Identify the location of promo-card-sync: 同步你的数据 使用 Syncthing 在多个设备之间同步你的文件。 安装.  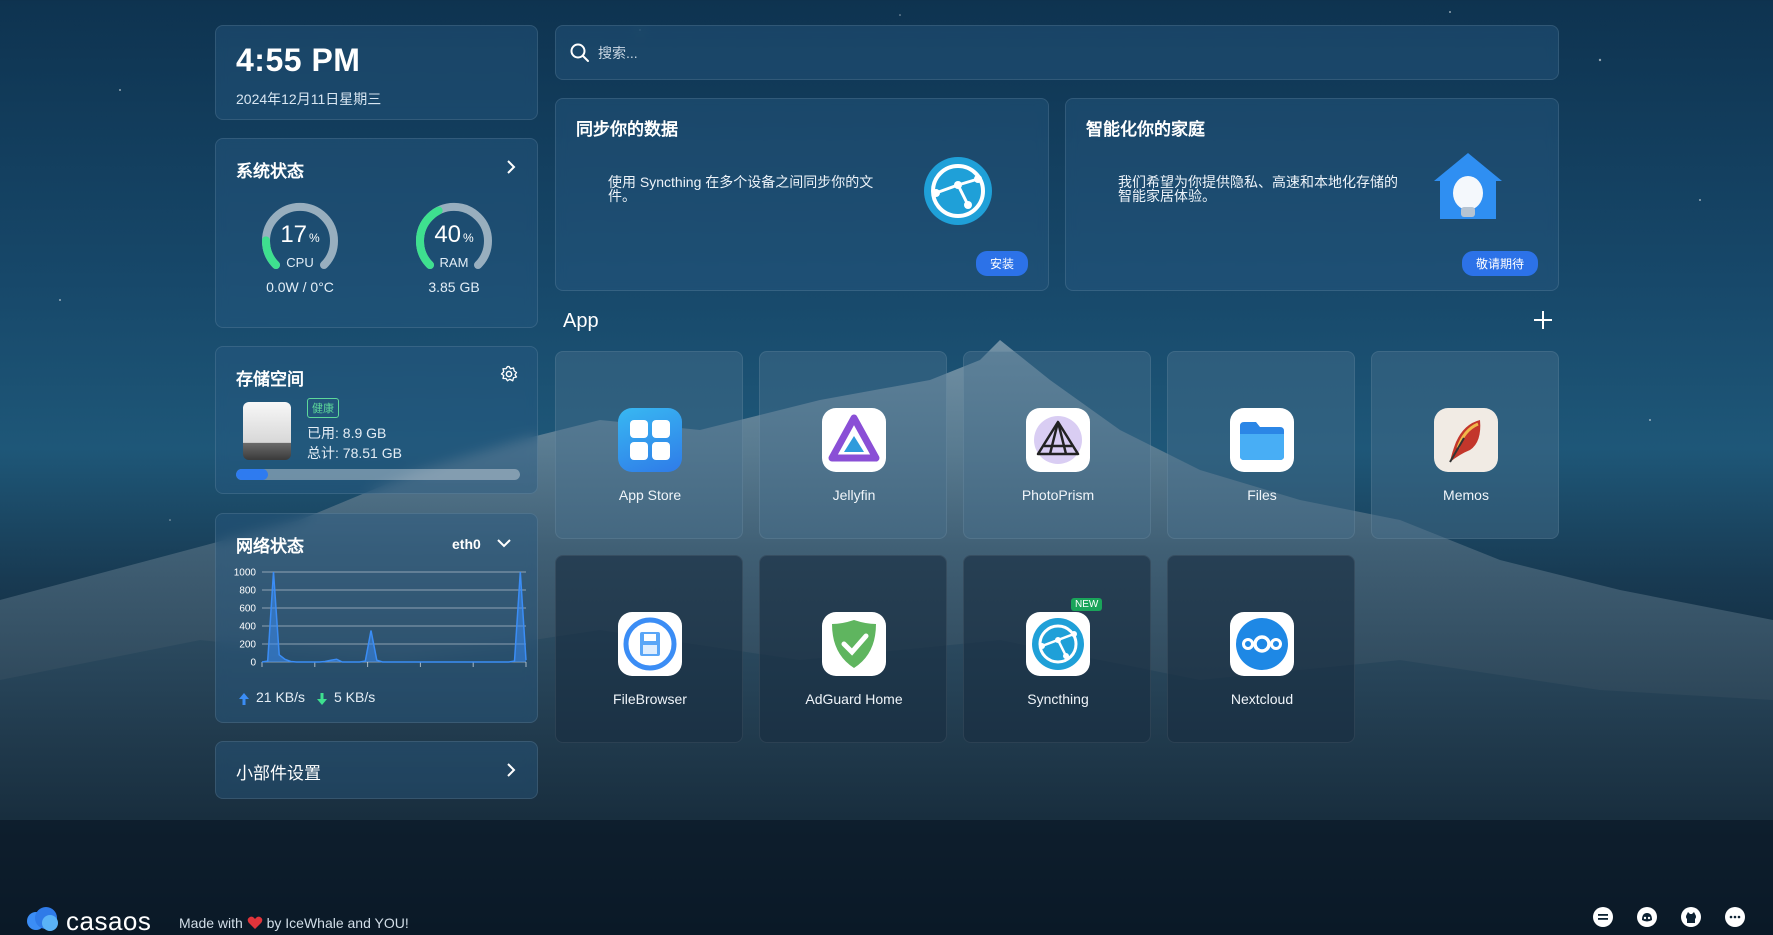
(802, 194).